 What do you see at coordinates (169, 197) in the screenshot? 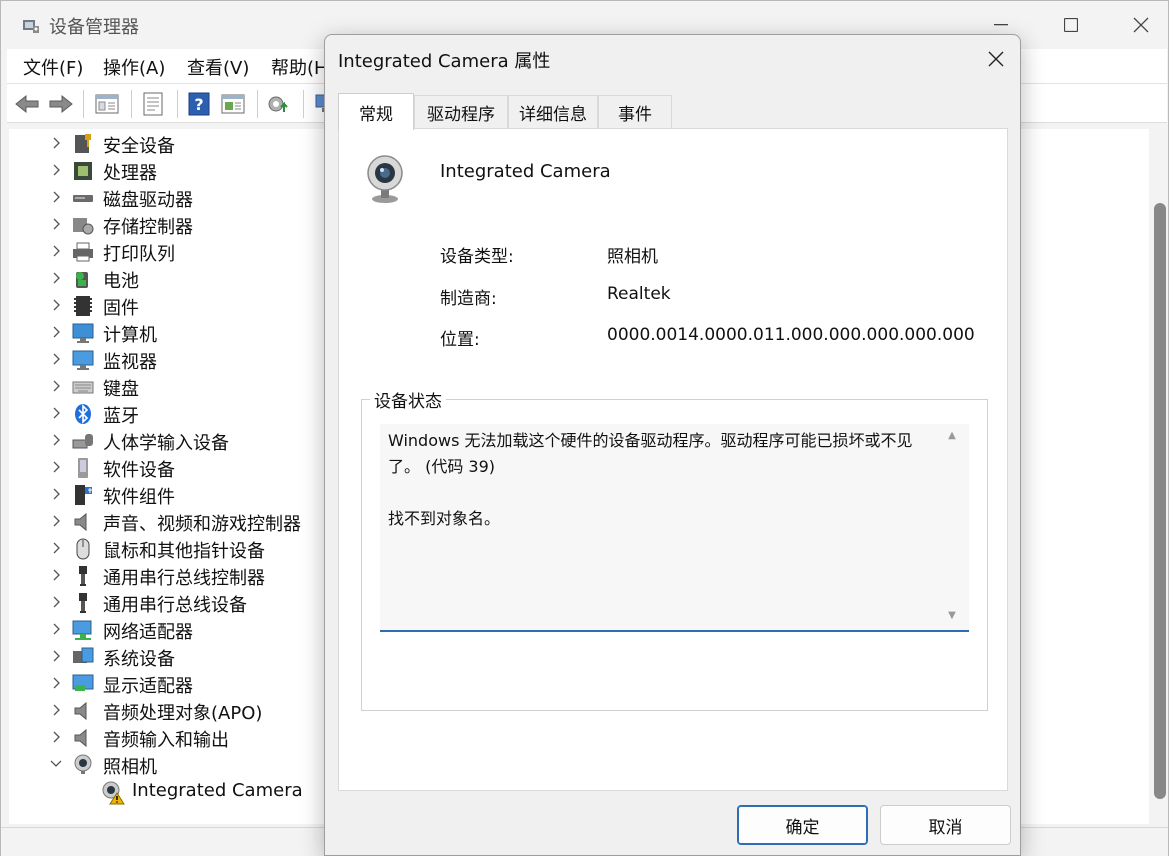
I see `tree-item: 磁盘驱动器` at bounding box center [169, 197].